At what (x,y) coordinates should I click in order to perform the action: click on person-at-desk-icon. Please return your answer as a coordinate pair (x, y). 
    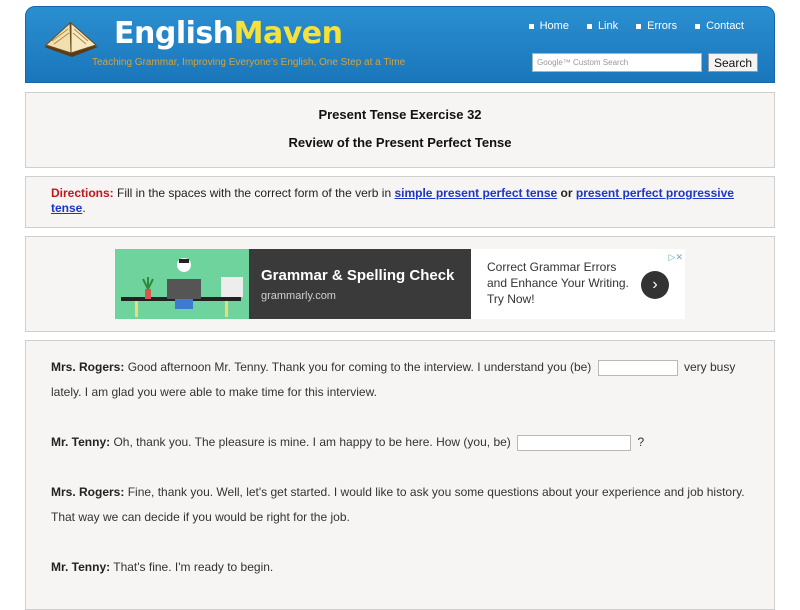
    Looking at the image, I should click on (182, 287).